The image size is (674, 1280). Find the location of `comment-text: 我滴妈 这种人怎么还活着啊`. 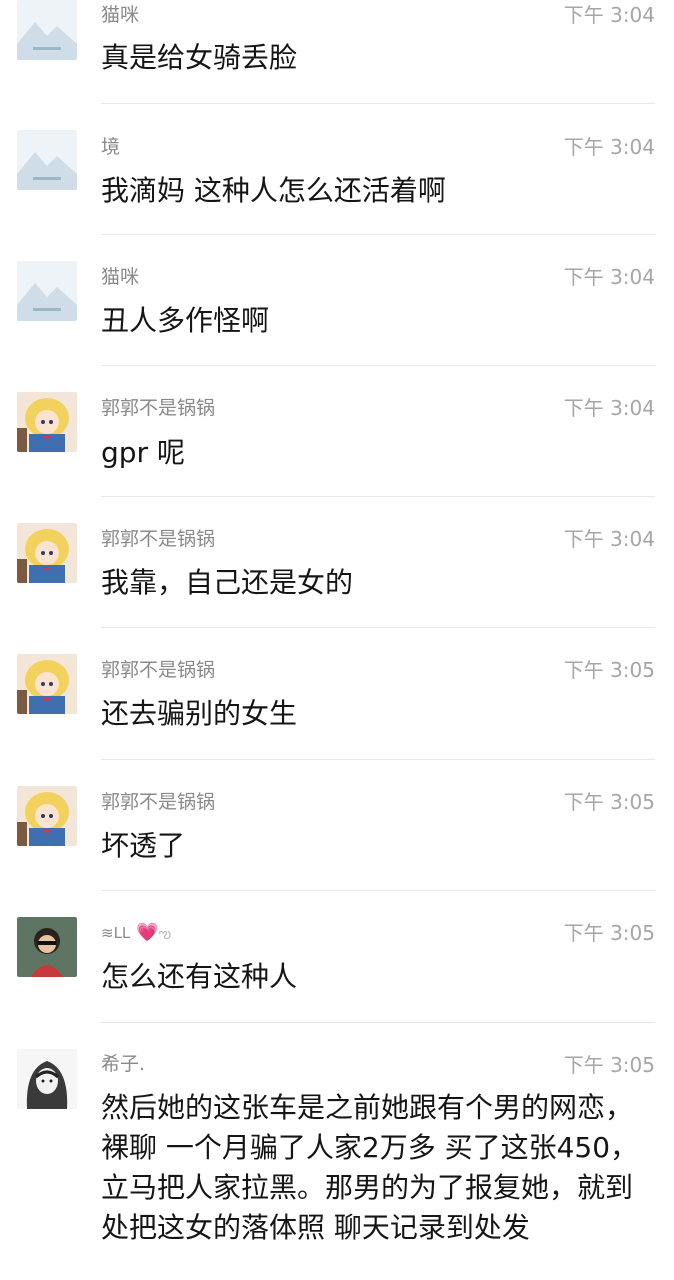

comment-text: 我滴妈 这种人怎么还活着啊 is located at coordinates (273, 190).